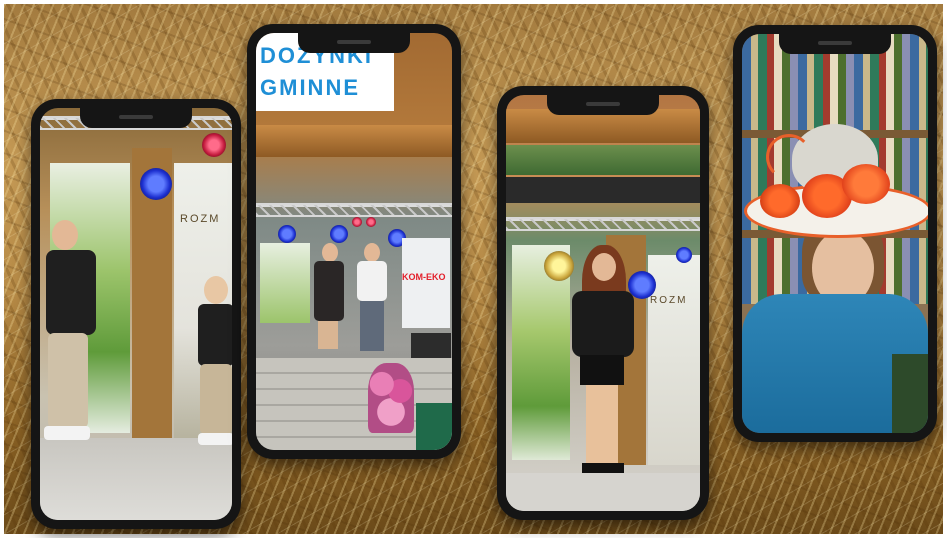 This screenshot has height=538, width=947. Describe the element at coordinates (215, 439) in the screenshot. I see `child-dancer-shoes` at that location.